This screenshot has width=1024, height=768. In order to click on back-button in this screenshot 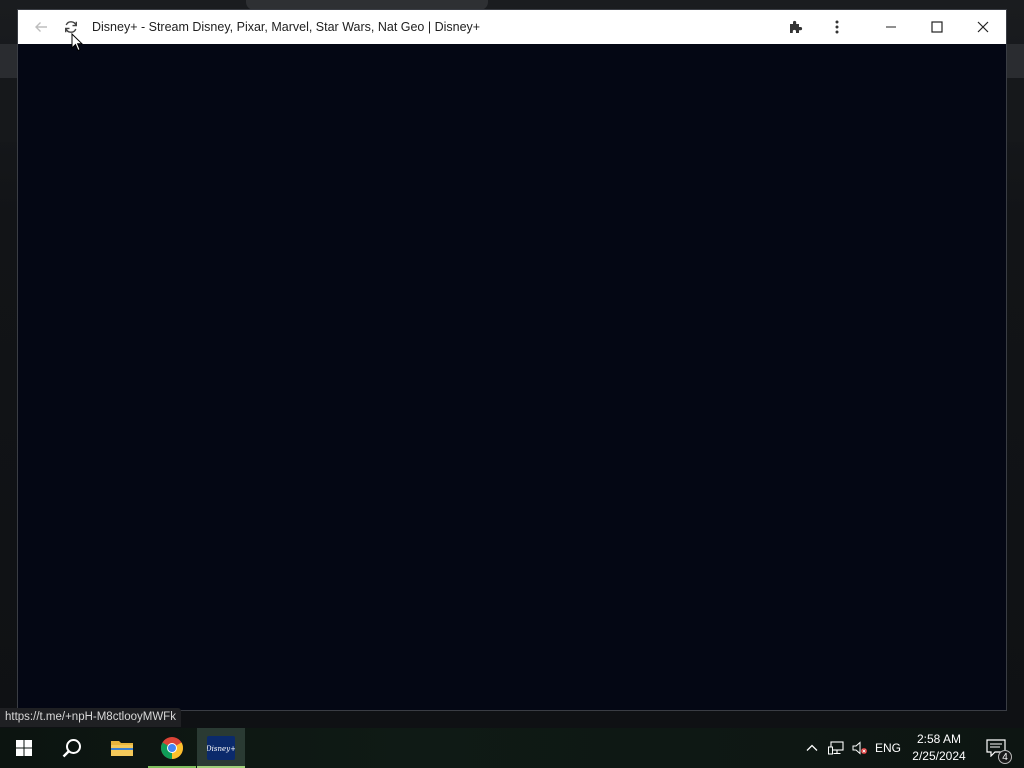, I will do `click(41, 27)`.